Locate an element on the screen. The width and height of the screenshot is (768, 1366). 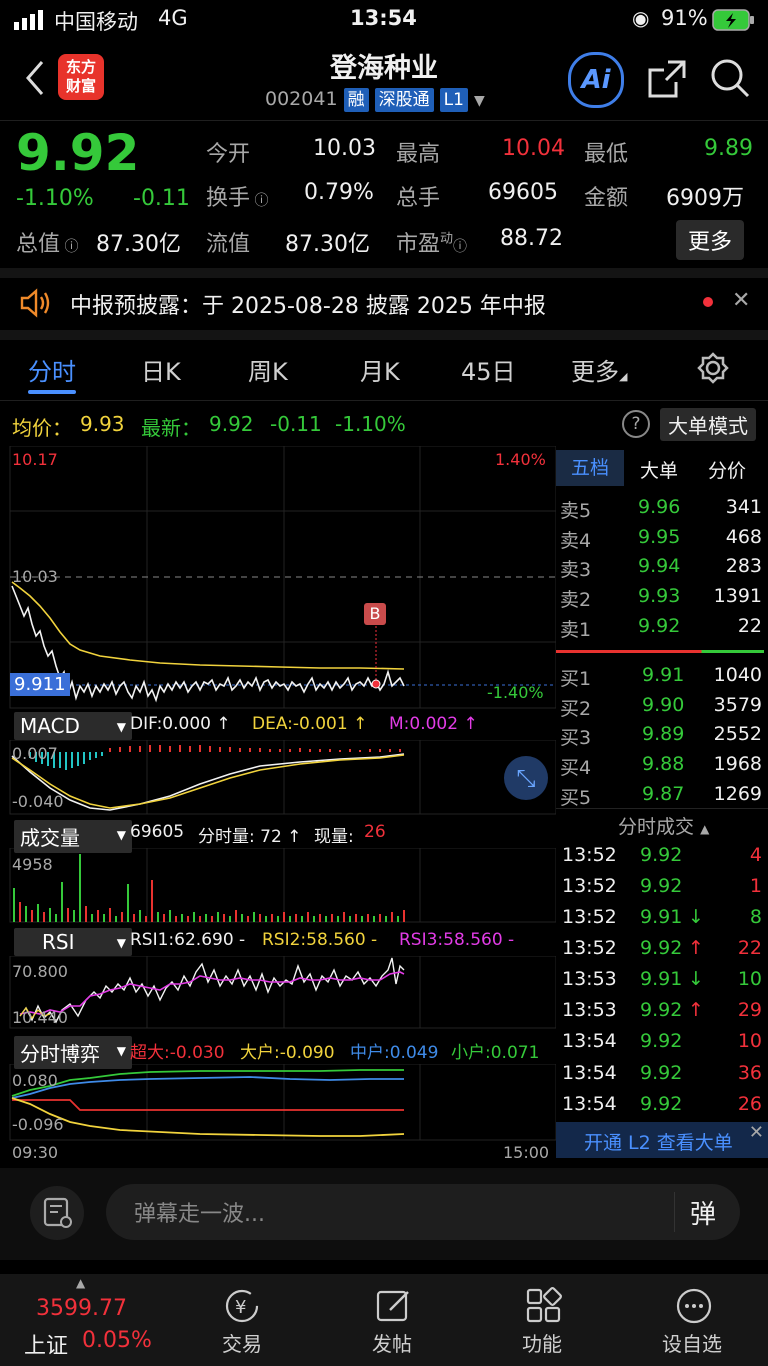
macd-selector: MACD ▼ is located at coordinates (73, 726).